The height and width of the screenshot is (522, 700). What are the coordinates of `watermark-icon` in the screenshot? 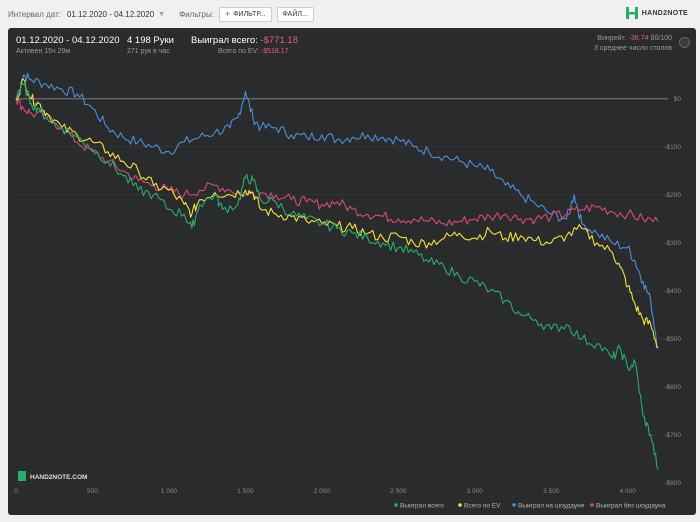 It's located at (22, 476).